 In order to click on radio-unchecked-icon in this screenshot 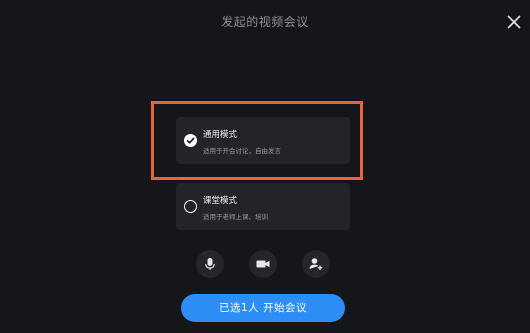, I will do `click(190, 206)`.